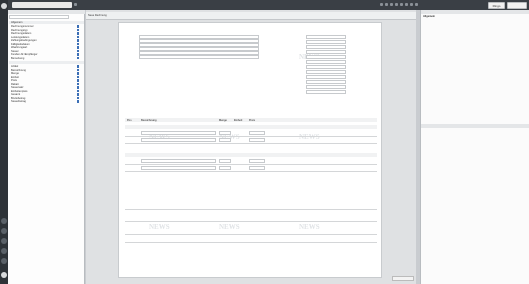  Describe the element at coordinates (46, 22) in the screenshot. I see `tree-section-general: Allgemein` at that location.